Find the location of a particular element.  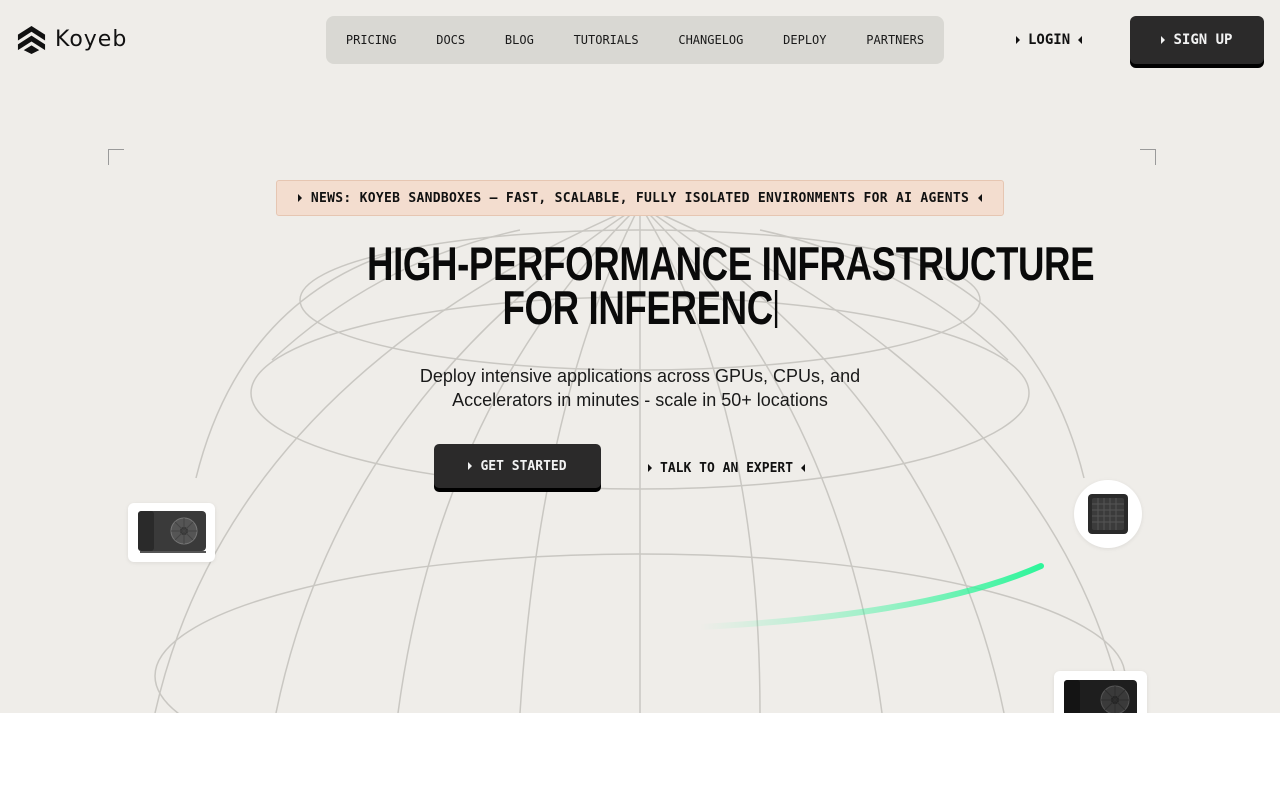

talk-to-expert-label: TALK TO AN EXPERT is located at coordinates (727, 468).